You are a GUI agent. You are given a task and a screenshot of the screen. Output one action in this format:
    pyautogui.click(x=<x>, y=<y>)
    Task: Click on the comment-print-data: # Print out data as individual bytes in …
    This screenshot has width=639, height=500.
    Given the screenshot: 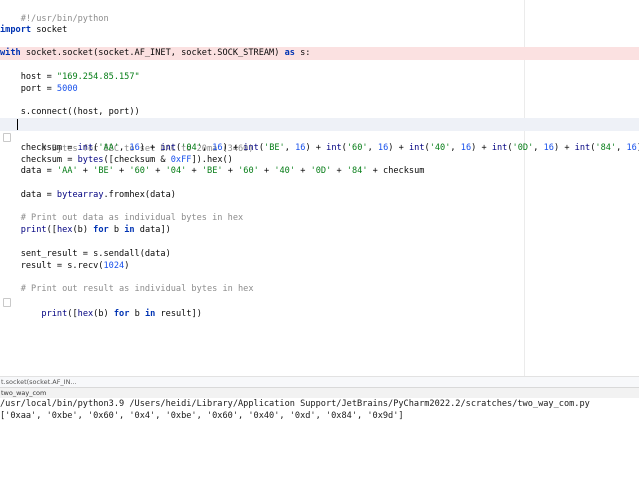 What is the action you would take?
    pyautogui.click(x=122, y=218)
    